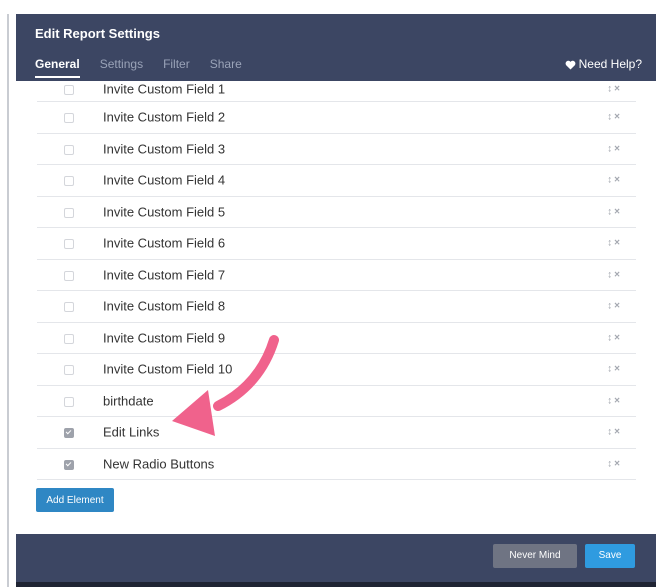 The height and width of the screenshot is (587, 656). I want to click on element-row: Invite Custom Field 7 ↕ ×, so click(336, 275).